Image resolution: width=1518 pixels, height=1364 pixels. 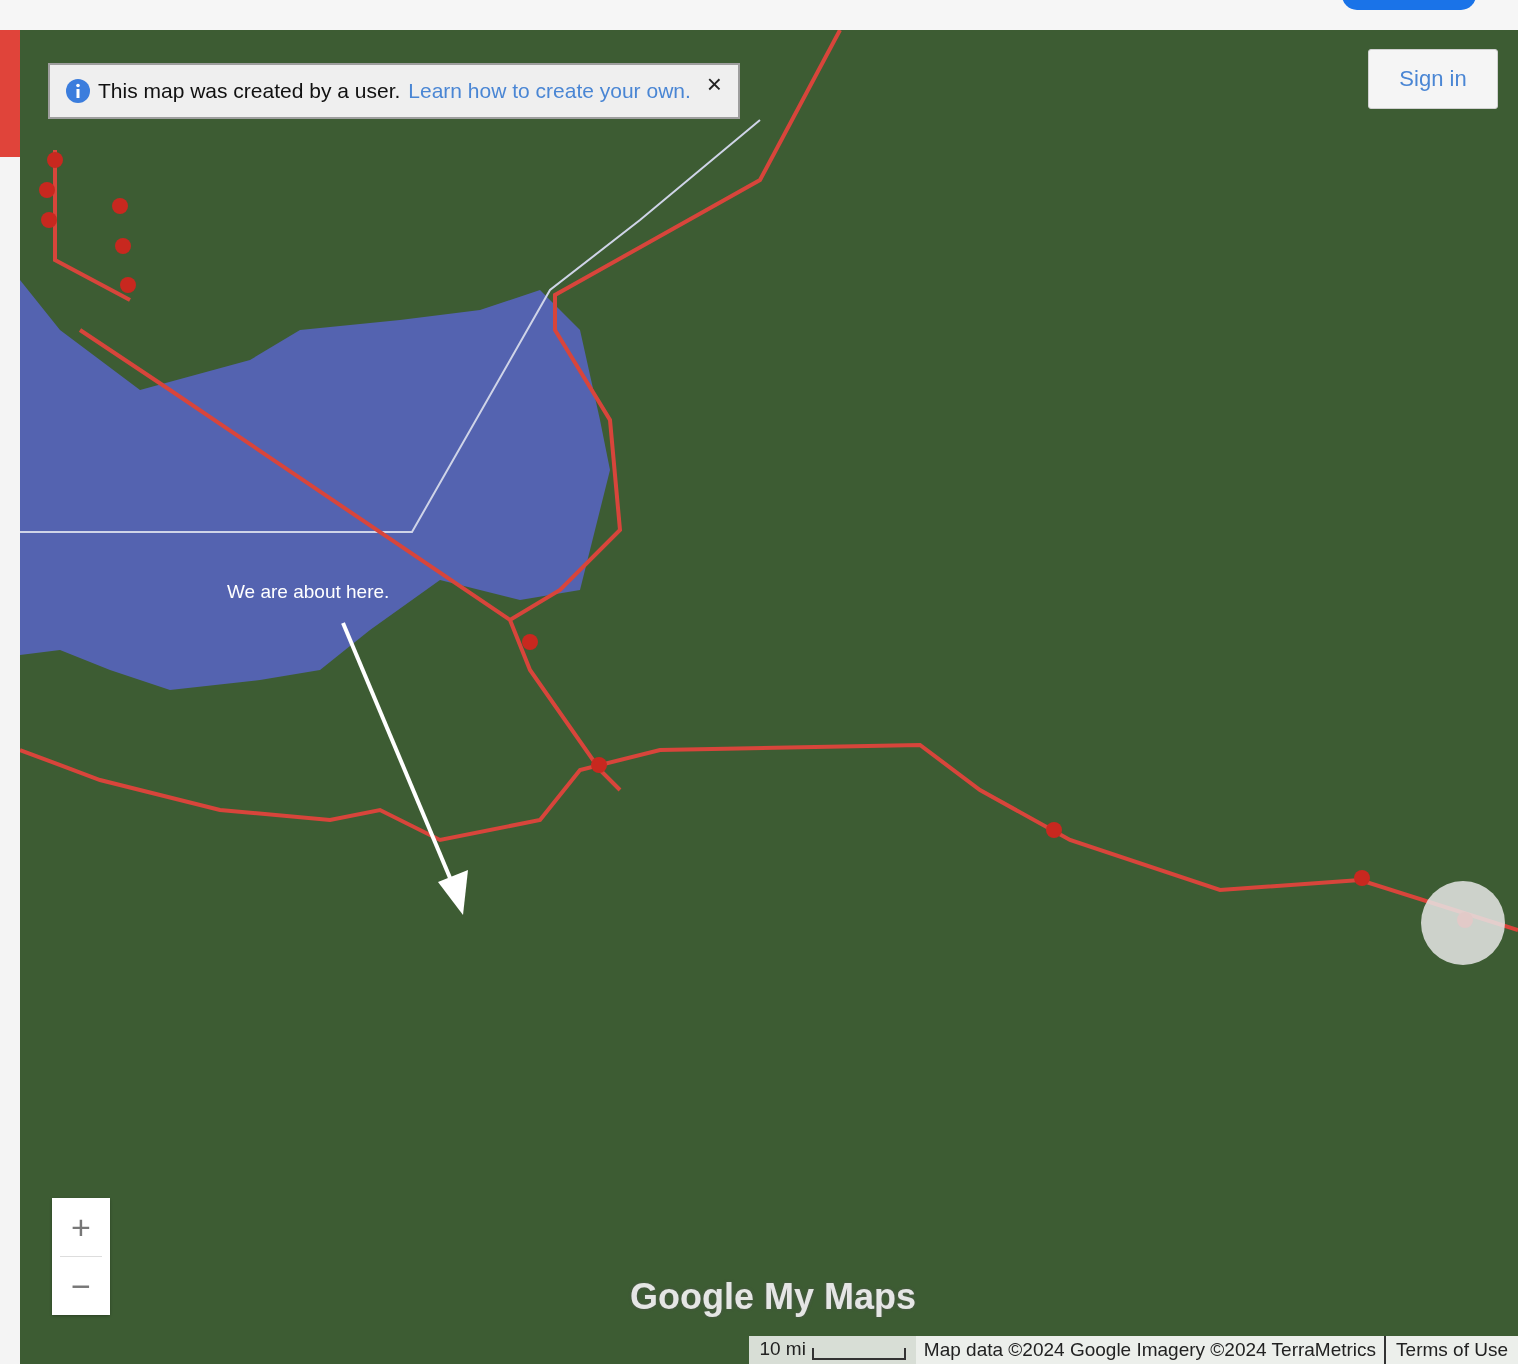 I want to click on logo: Google My Maps, so click(x=773, y=1297).